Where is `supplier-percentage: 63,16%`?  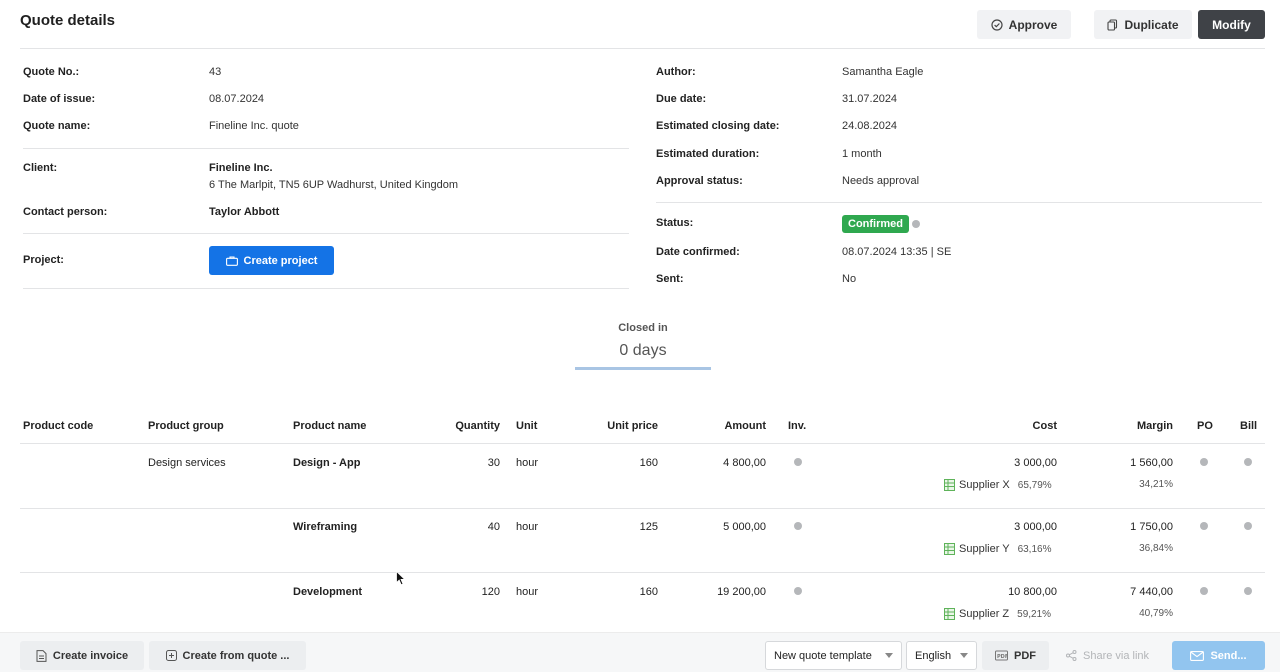
supplier-percentage: 63,16% is located at coordinates (1034, 549).